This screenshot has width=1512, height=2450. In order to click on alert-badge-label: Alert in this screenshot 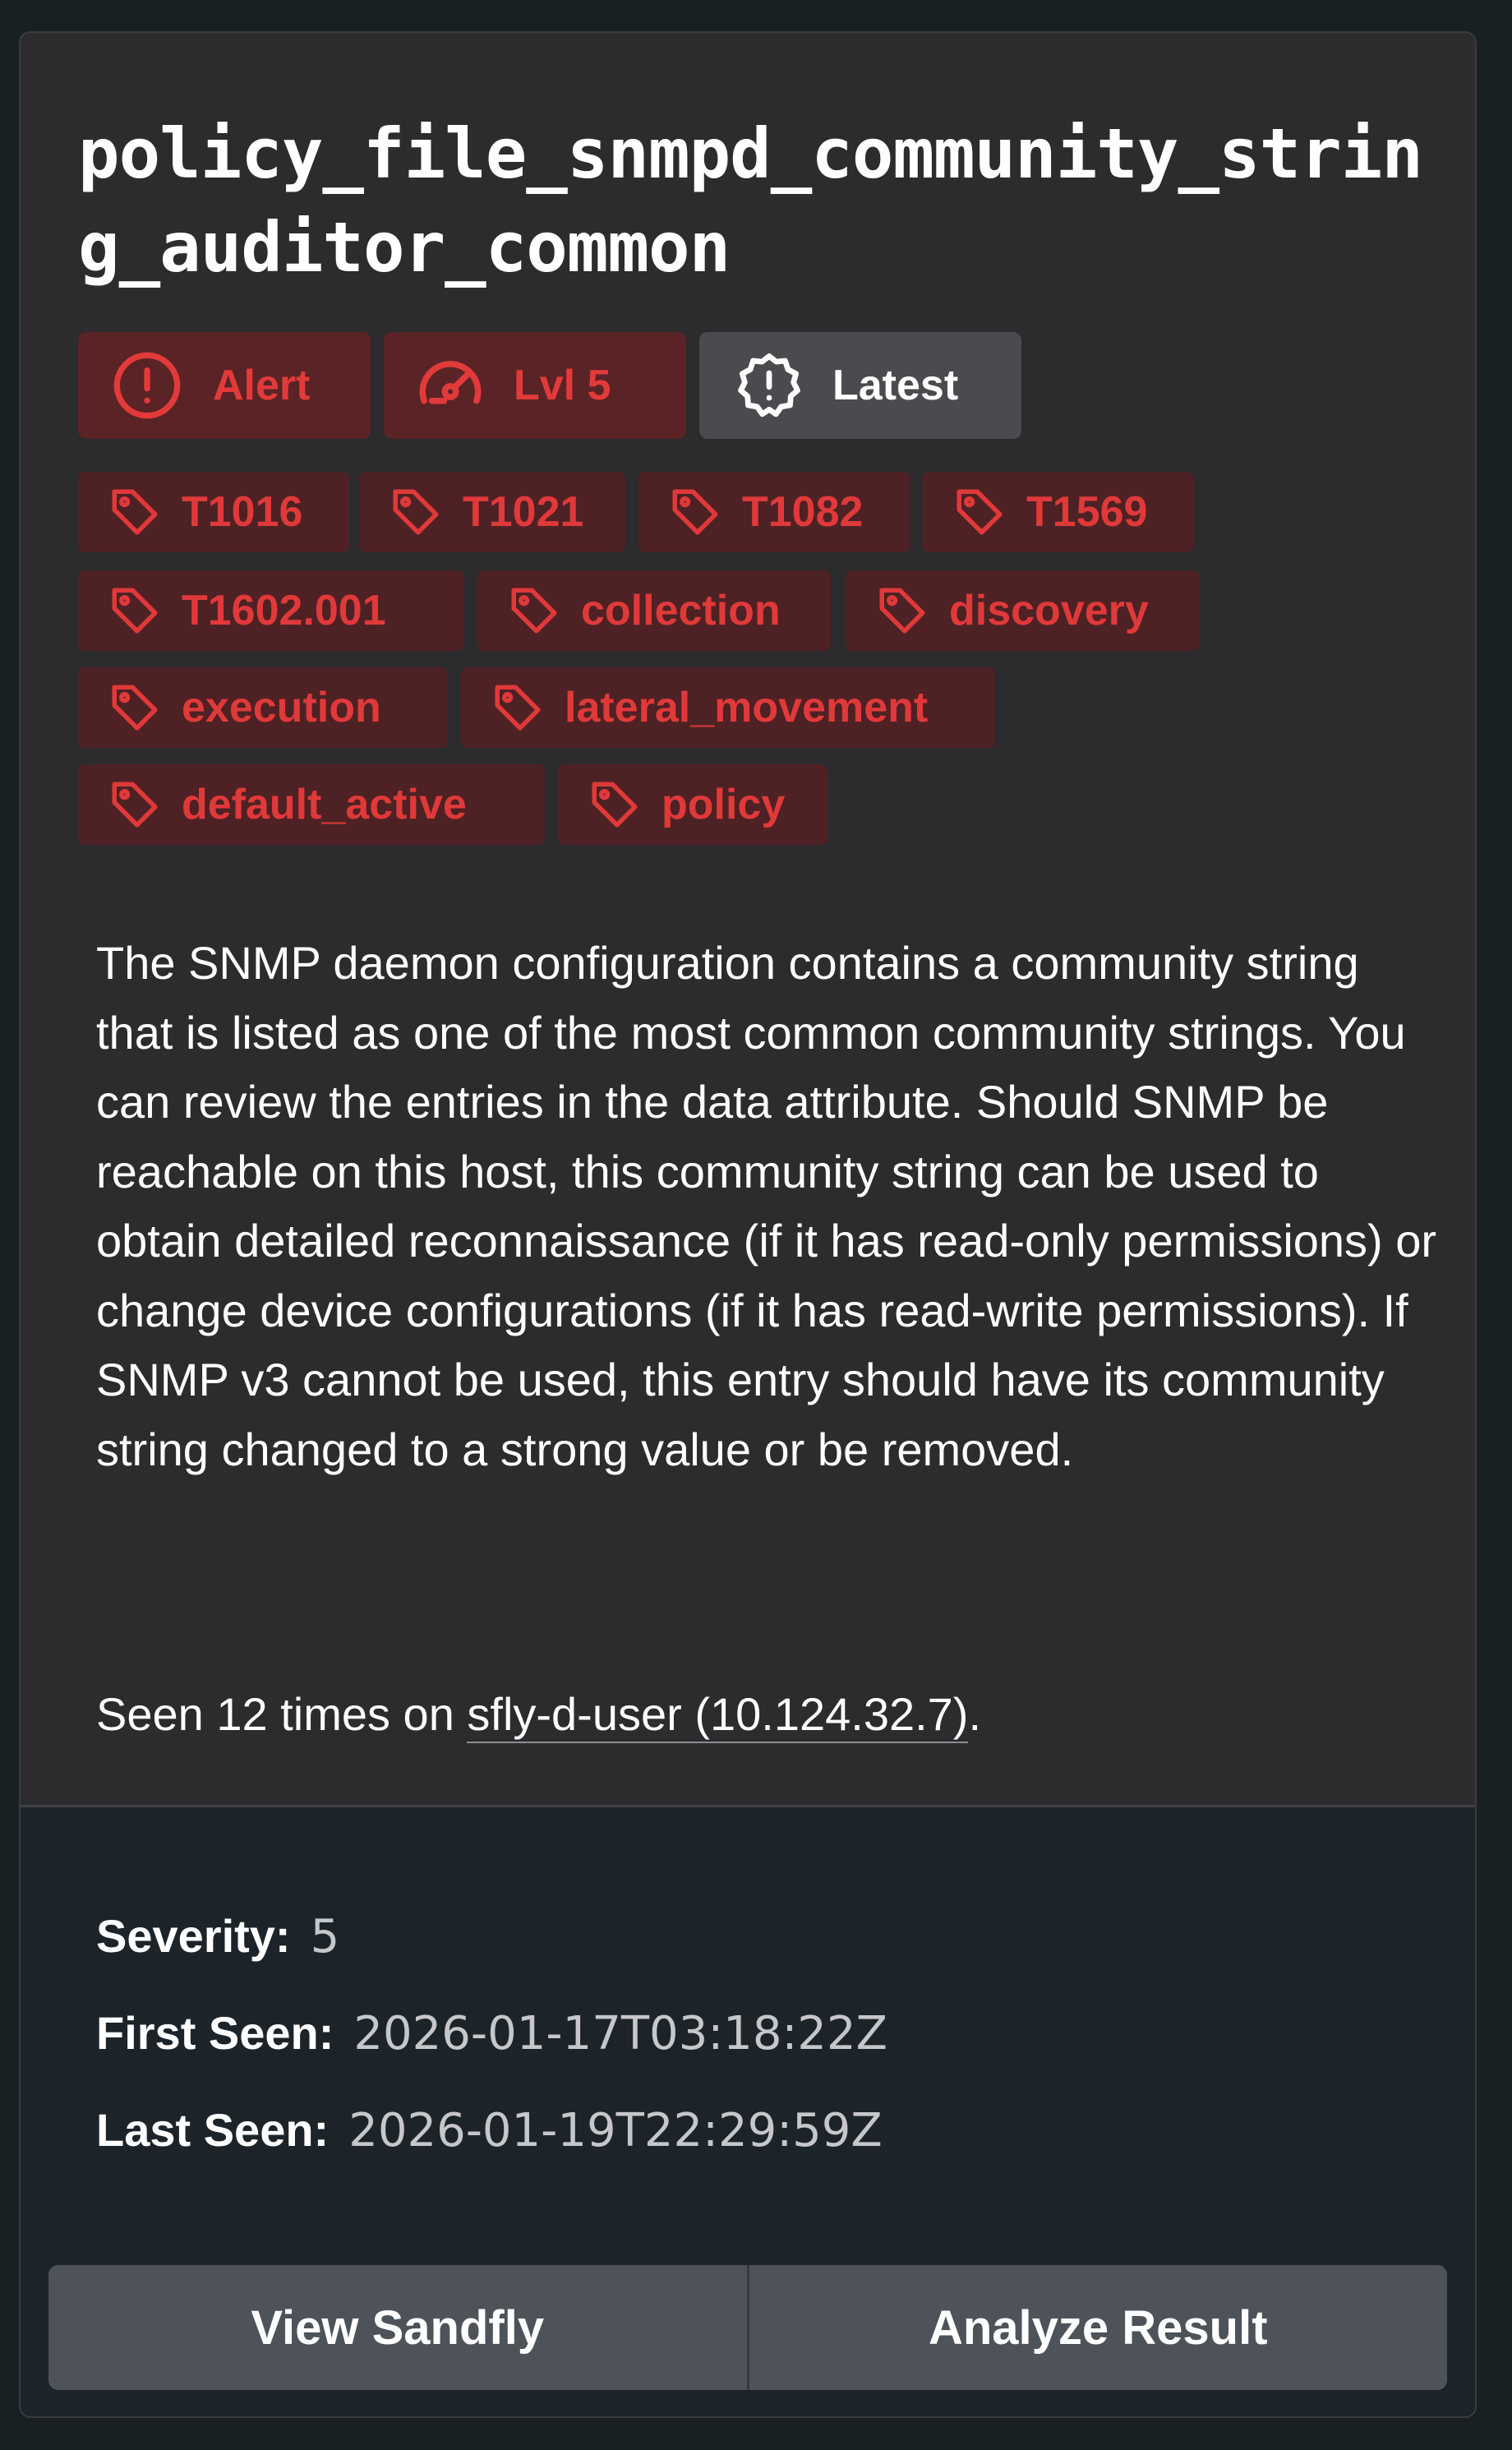, I will do `click(262, 385)`.